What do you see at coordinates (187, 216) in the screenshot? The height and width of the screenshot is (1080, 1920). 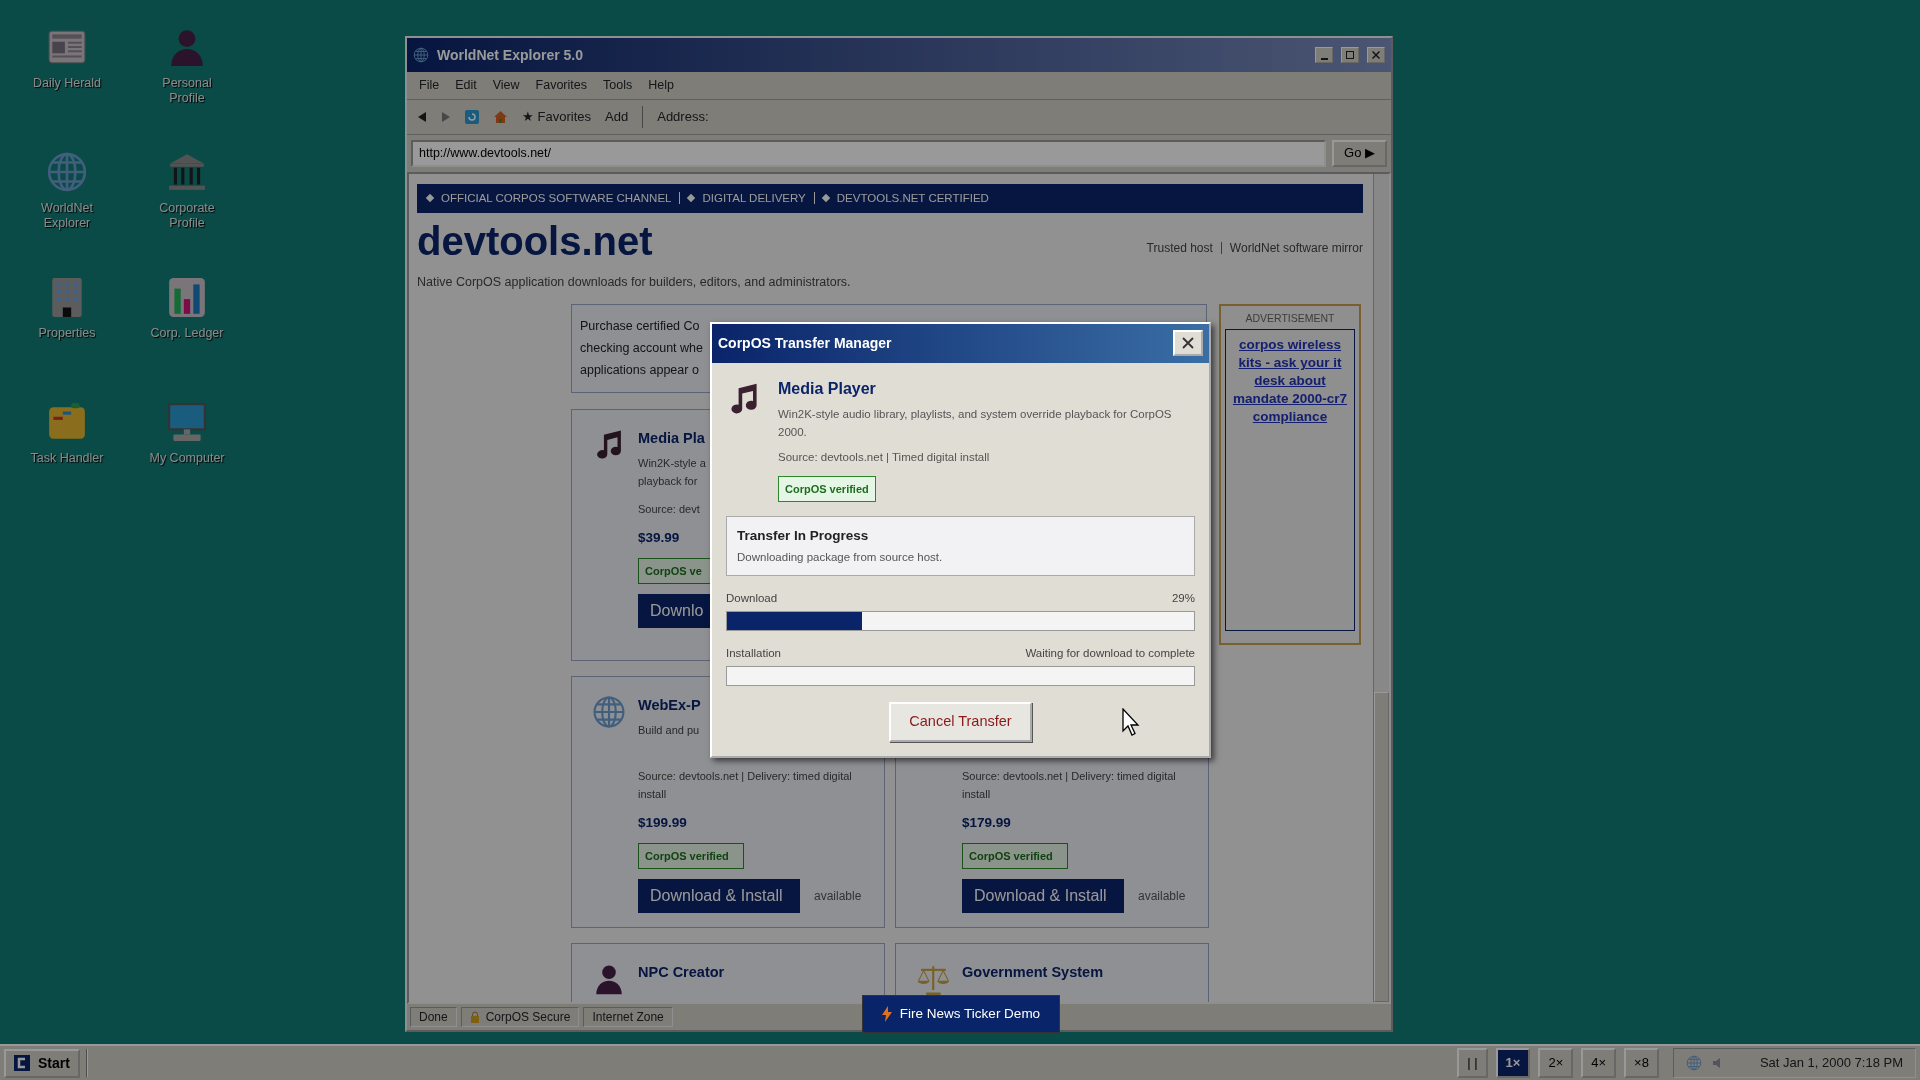 I see `desktop-icon-label: Corporate Profile` at bounding box center [187, 216].